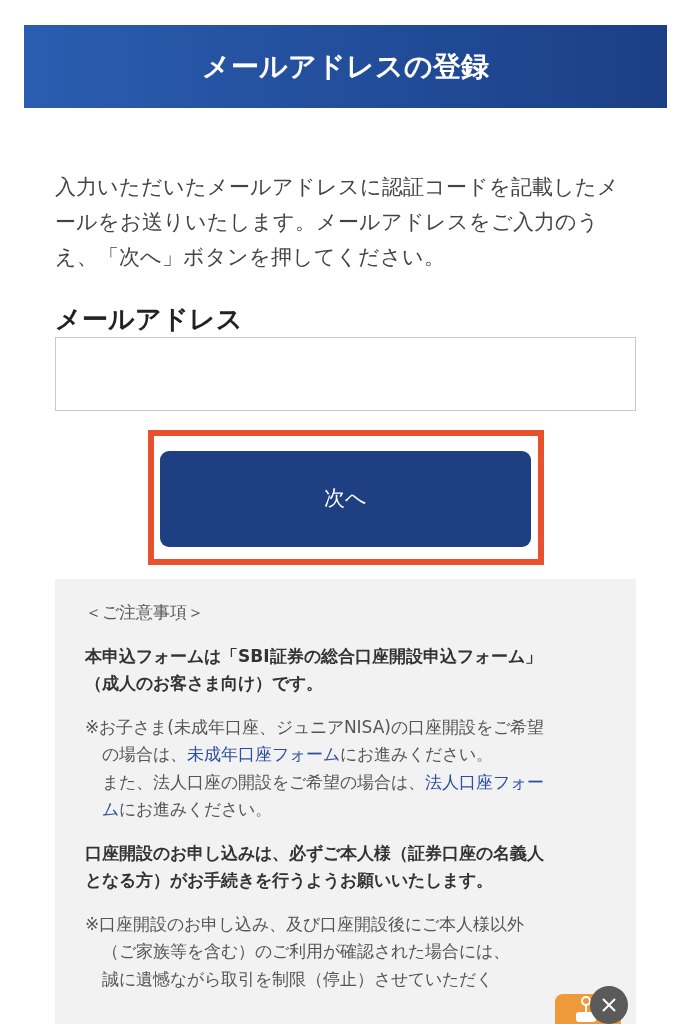 The image size is (693, 1024). Describe the element at coordinates (314, 726) in the screenshot. I see `notice-text: ※お子さま(未成年口座、ジュニアNISA)の口座開設をご希望` at that location.